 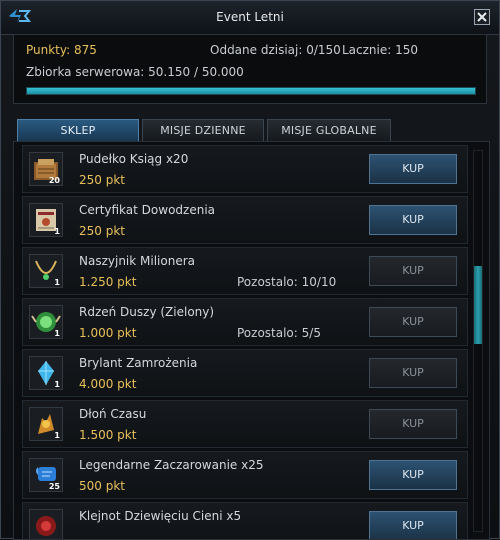 I want to click on server-progress-fill, so click(x=251, y=91).